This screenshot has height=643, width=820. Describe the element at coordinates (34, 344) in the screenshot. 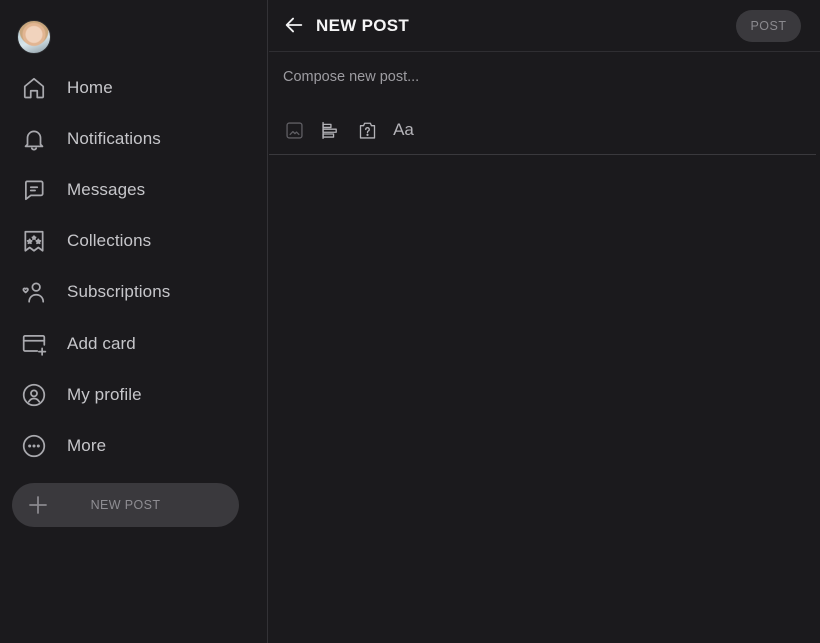

I see `add-card-icon` at that location.